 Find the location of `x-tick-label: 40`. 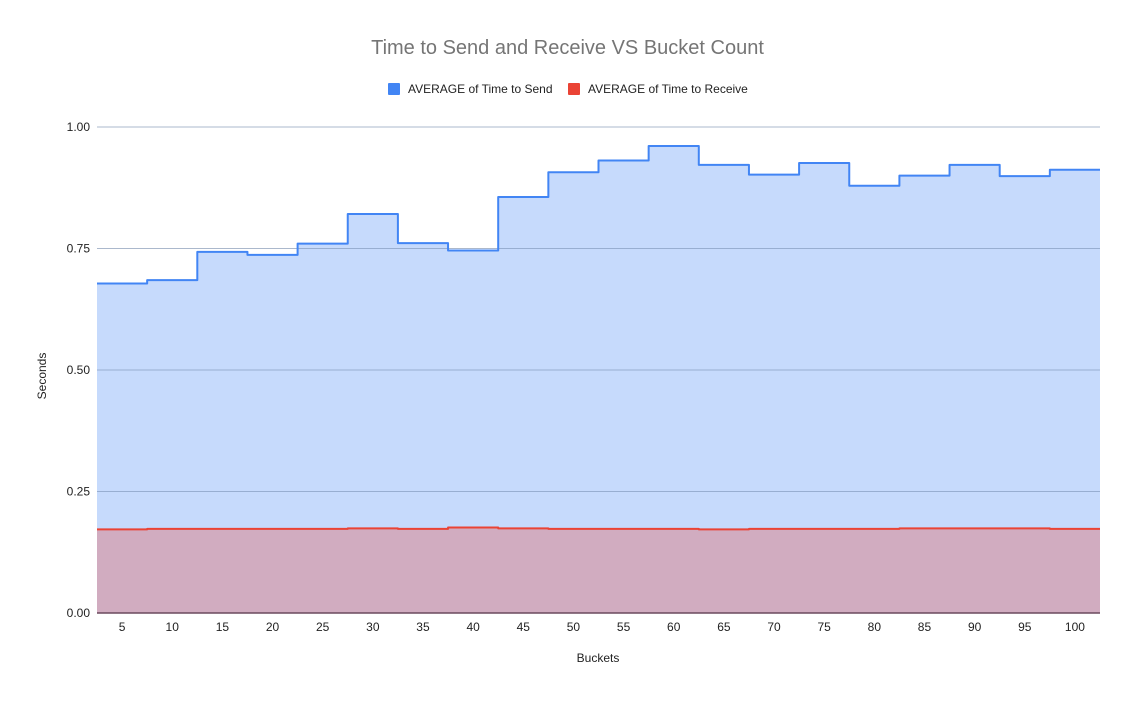

x-tick-label: 40 is located at coordinates (473, 627).